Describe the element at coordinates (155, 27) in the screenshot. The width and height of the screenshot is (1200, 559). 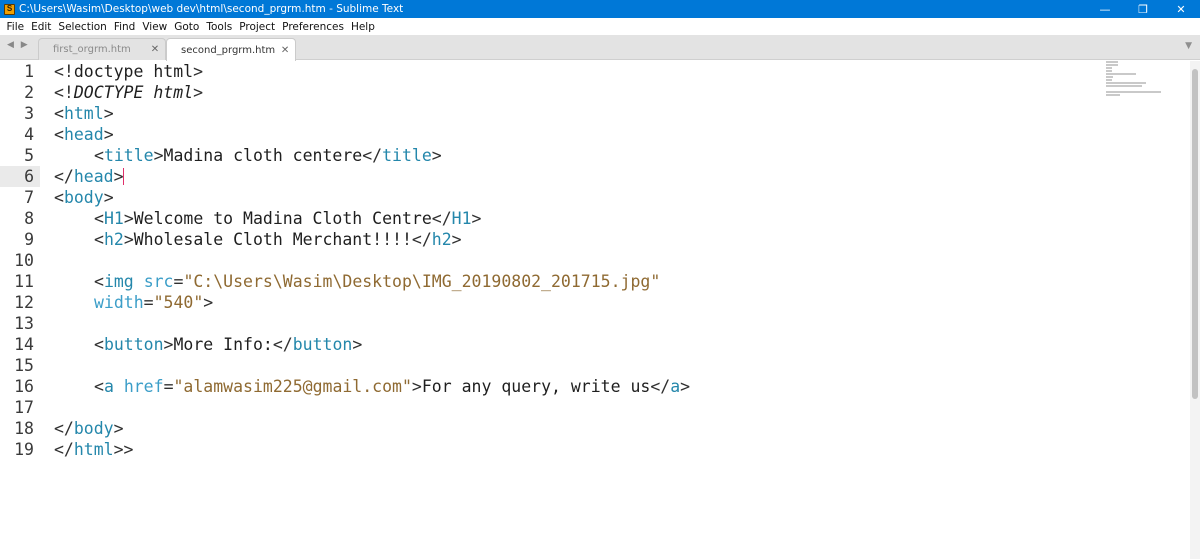
I see `menu-view: View` at that location.